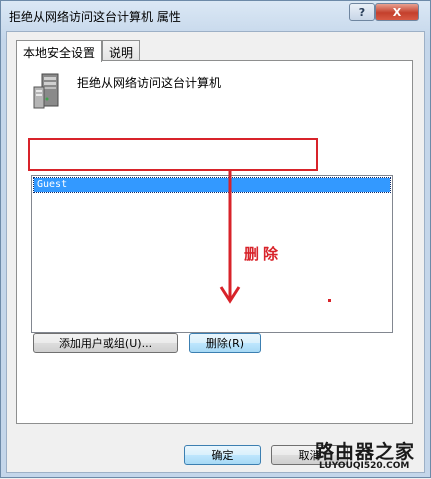  What do you see at coordinates (215, 16) in the screenshot?
I see `title-bar: 拒绝从网络访问这台计算机 属性 ? X` at bounding box center [215, 16].